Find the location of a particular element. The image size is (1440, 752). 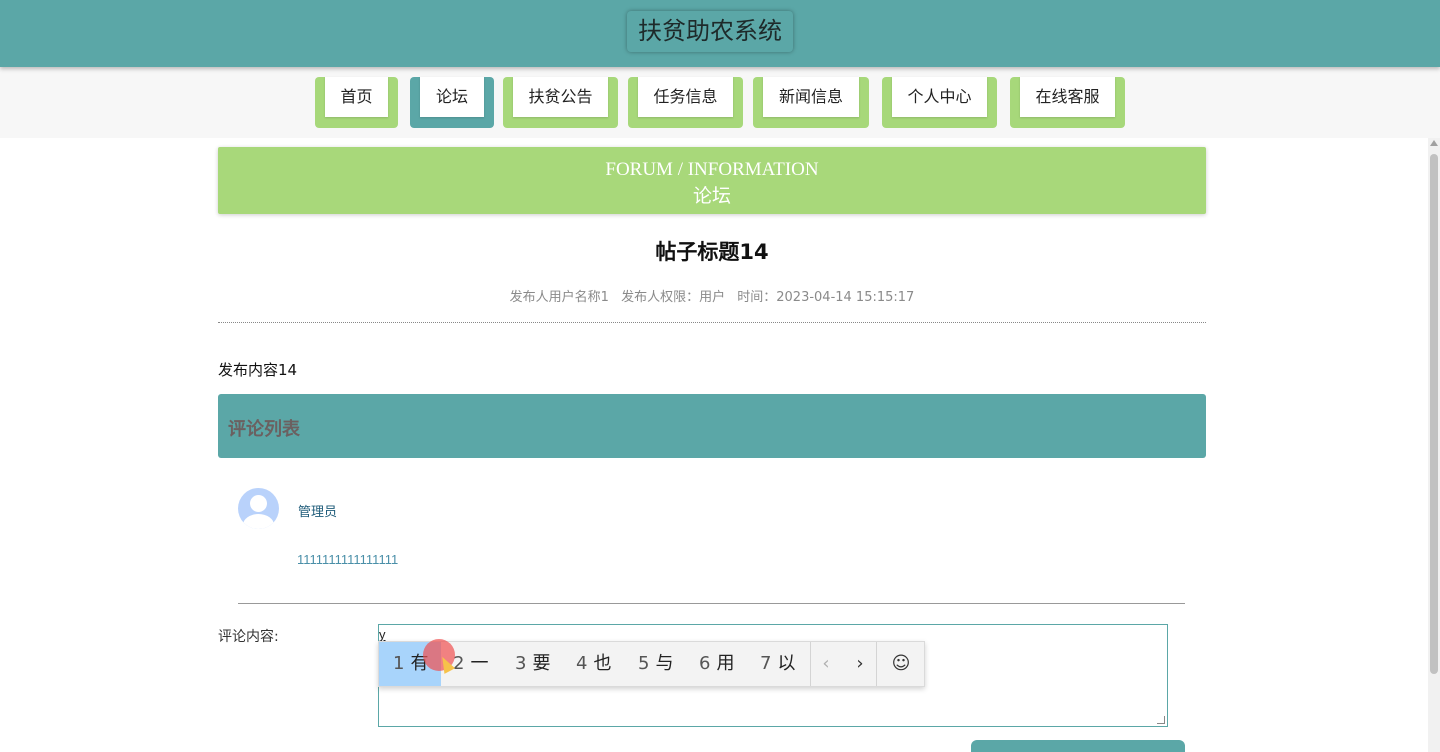

nav-item-announcements: 扶贫公告 is located at coordinates (560, 102).